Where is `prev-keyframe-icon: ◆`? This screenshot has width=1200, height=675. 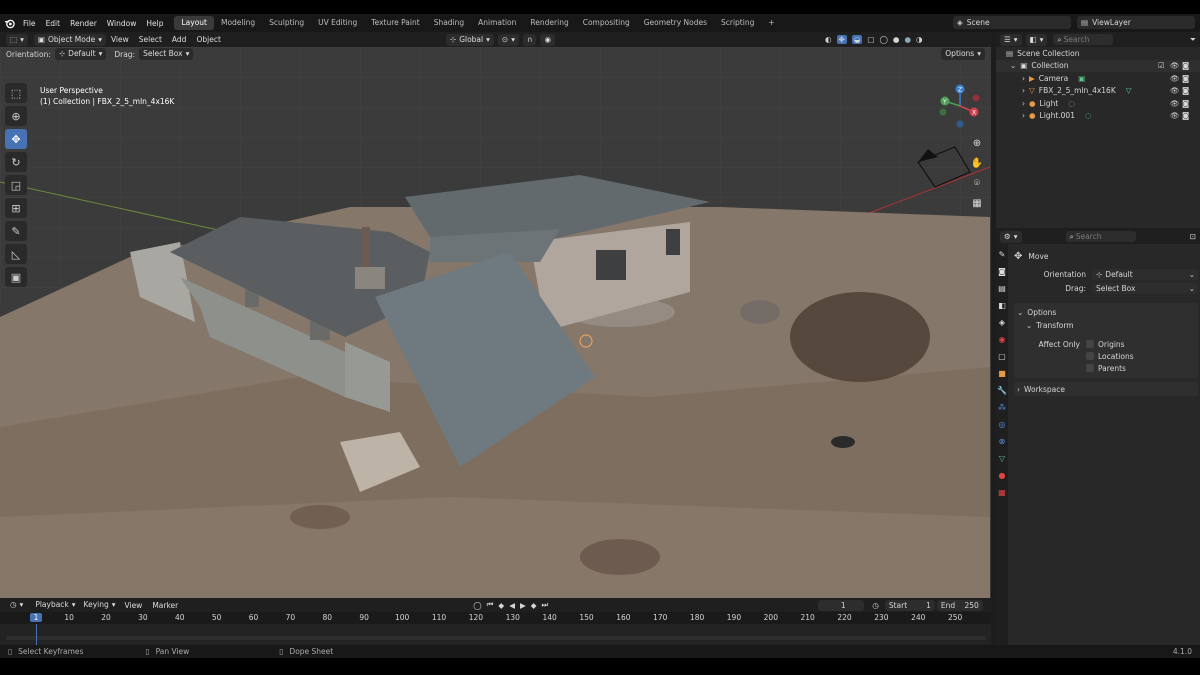 prev-keyframe-icon: ◆ is located at coordinates (501, 605).